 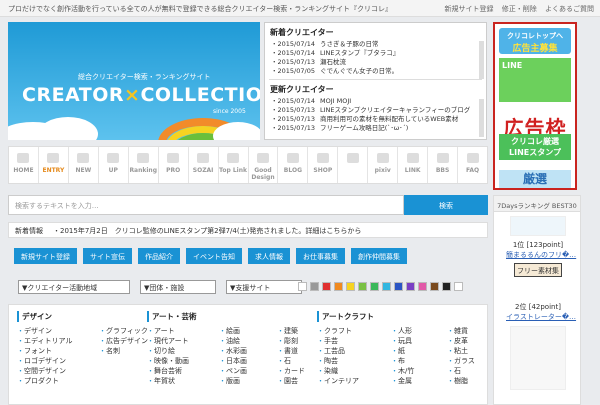 I want to click on category-link: 絵画, so click(x=241, y=331).